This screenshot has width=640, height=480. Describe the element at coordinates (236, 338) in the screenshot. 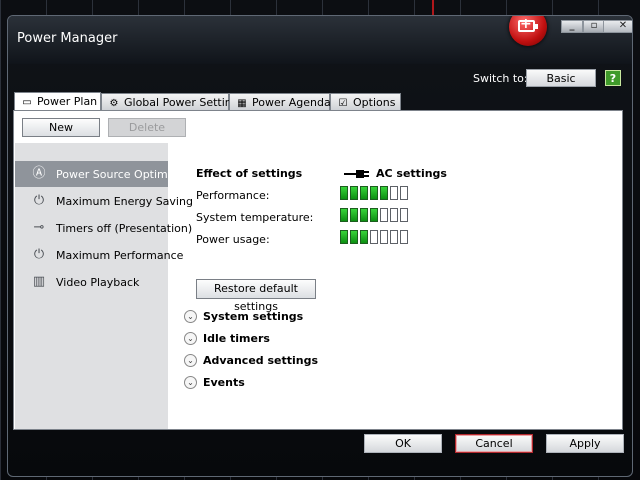

I see `section-label: Idle timers` at that location.